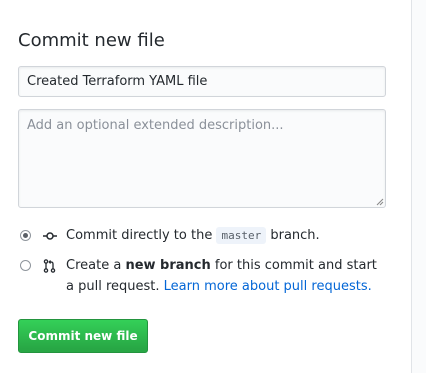 This screenshot has height=373, width=426. Describe the element at coordinates (139, 235) in the screenshot. I see `commit-direct-prefix: Commit directly to the` at that location.